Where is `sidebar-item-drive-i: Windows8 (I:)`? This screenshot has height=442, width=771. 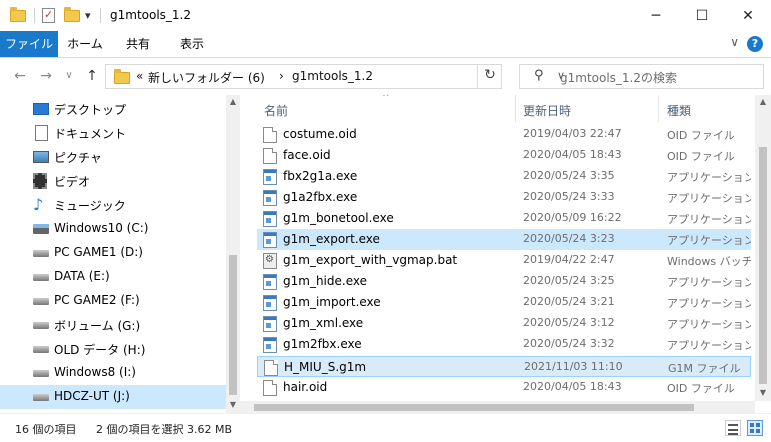 sidebar-item-drive-i: Windows8 (I:) is located at coordinates (113, 373).